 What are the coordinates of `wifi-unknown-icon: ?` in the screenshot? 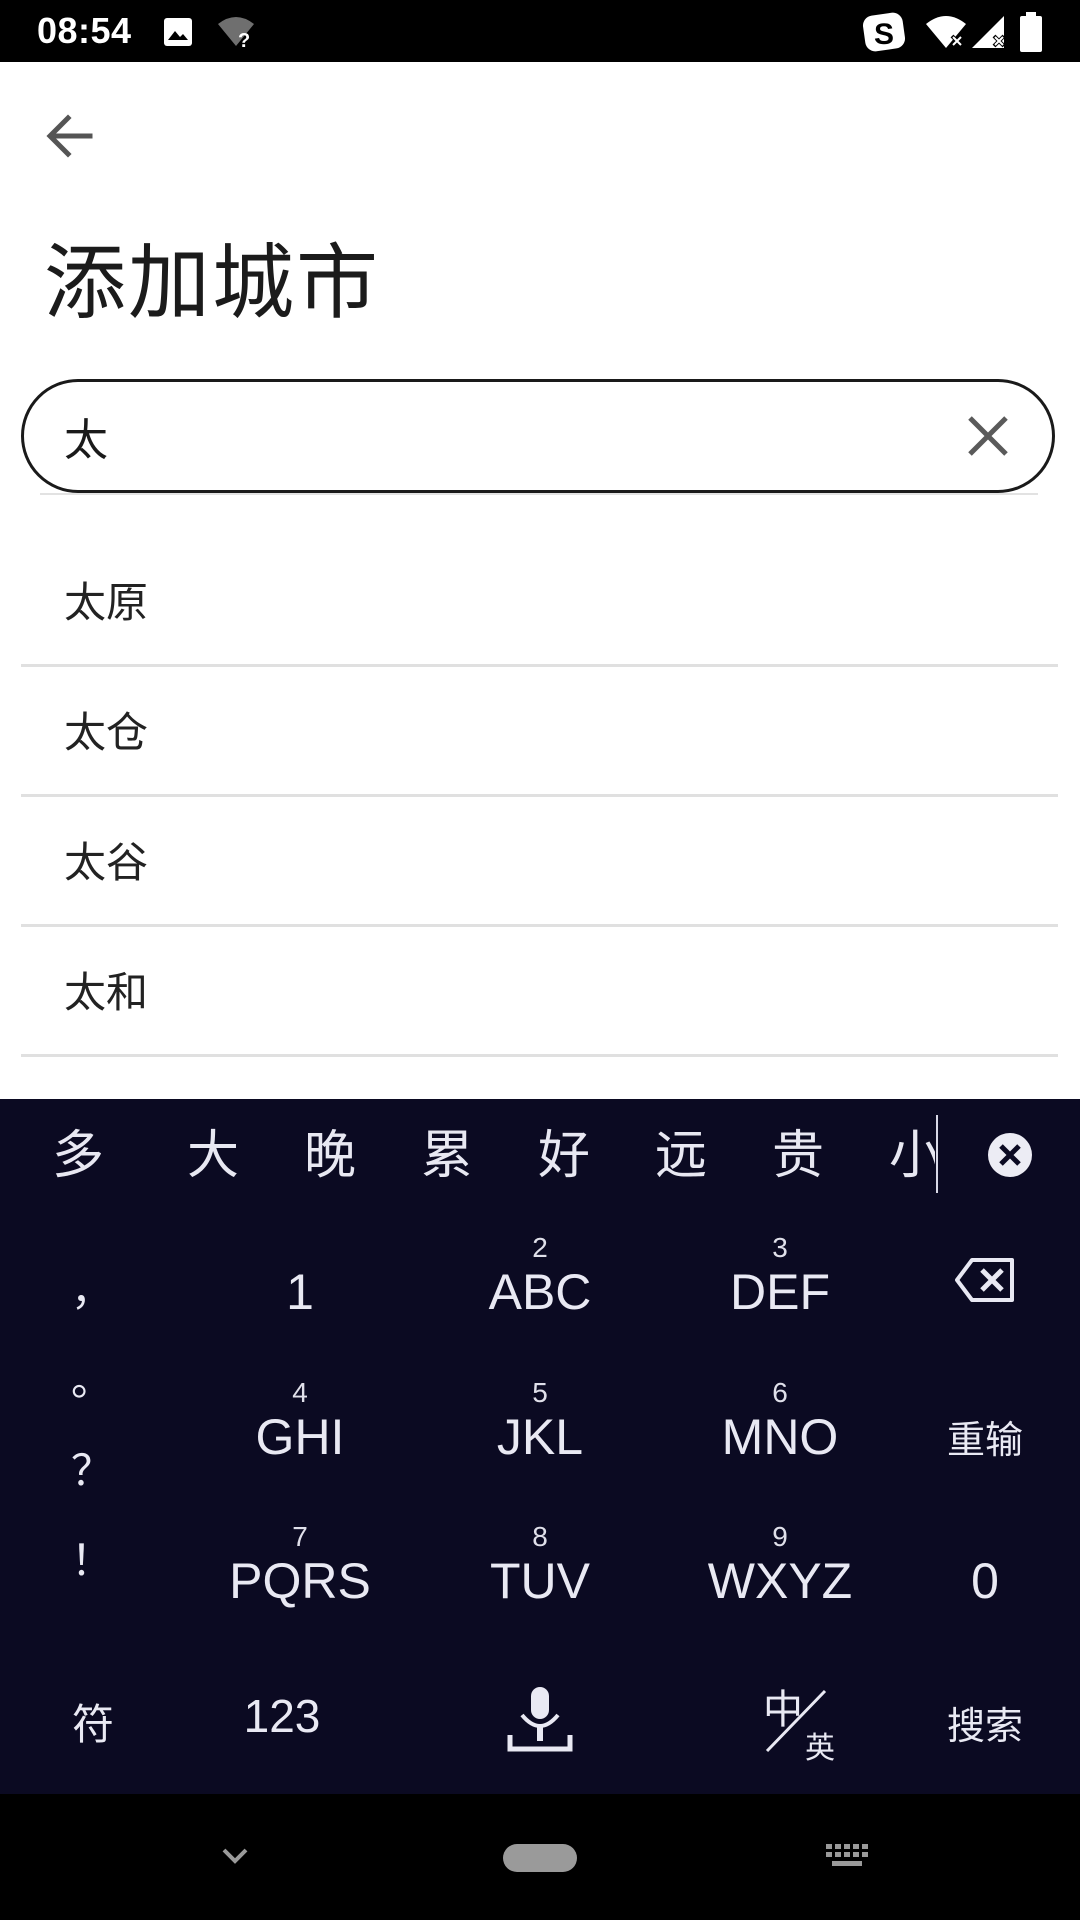 It's located at (236, 33).